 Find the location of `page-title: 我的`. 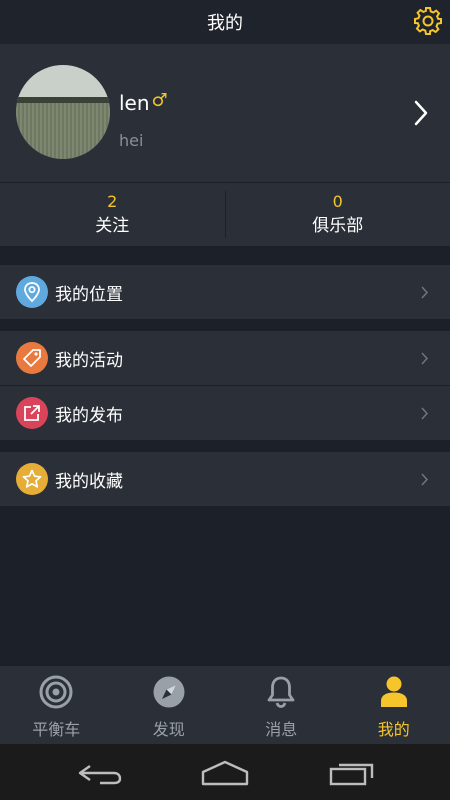

page-title: 我的 is located at coordinates (225, 23).